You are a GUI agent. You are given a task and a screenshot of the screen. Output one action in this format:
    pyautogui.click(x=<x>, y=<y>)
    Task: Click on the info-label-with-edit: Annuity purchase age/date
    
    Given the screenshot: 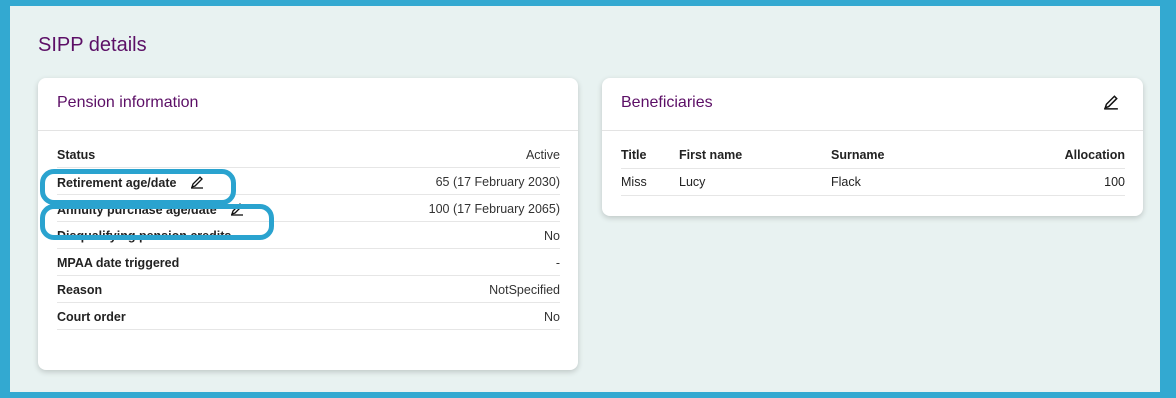 What is the action you would take?
    pyautogui.click(x=150, y=210)
    